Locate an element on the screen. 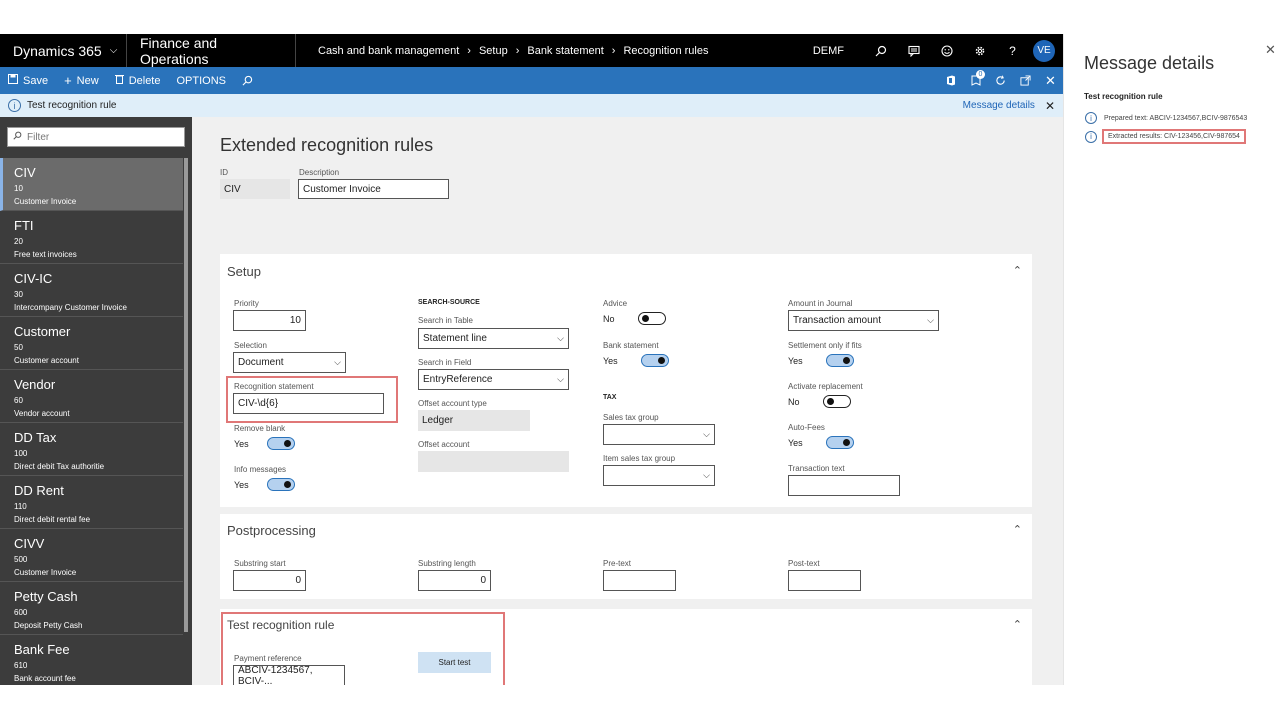 The height and width of the screenshot is (720, 1280). list-item: Petty Cash 600 Deposit Petty Cash is located at coordinates (91, 608).